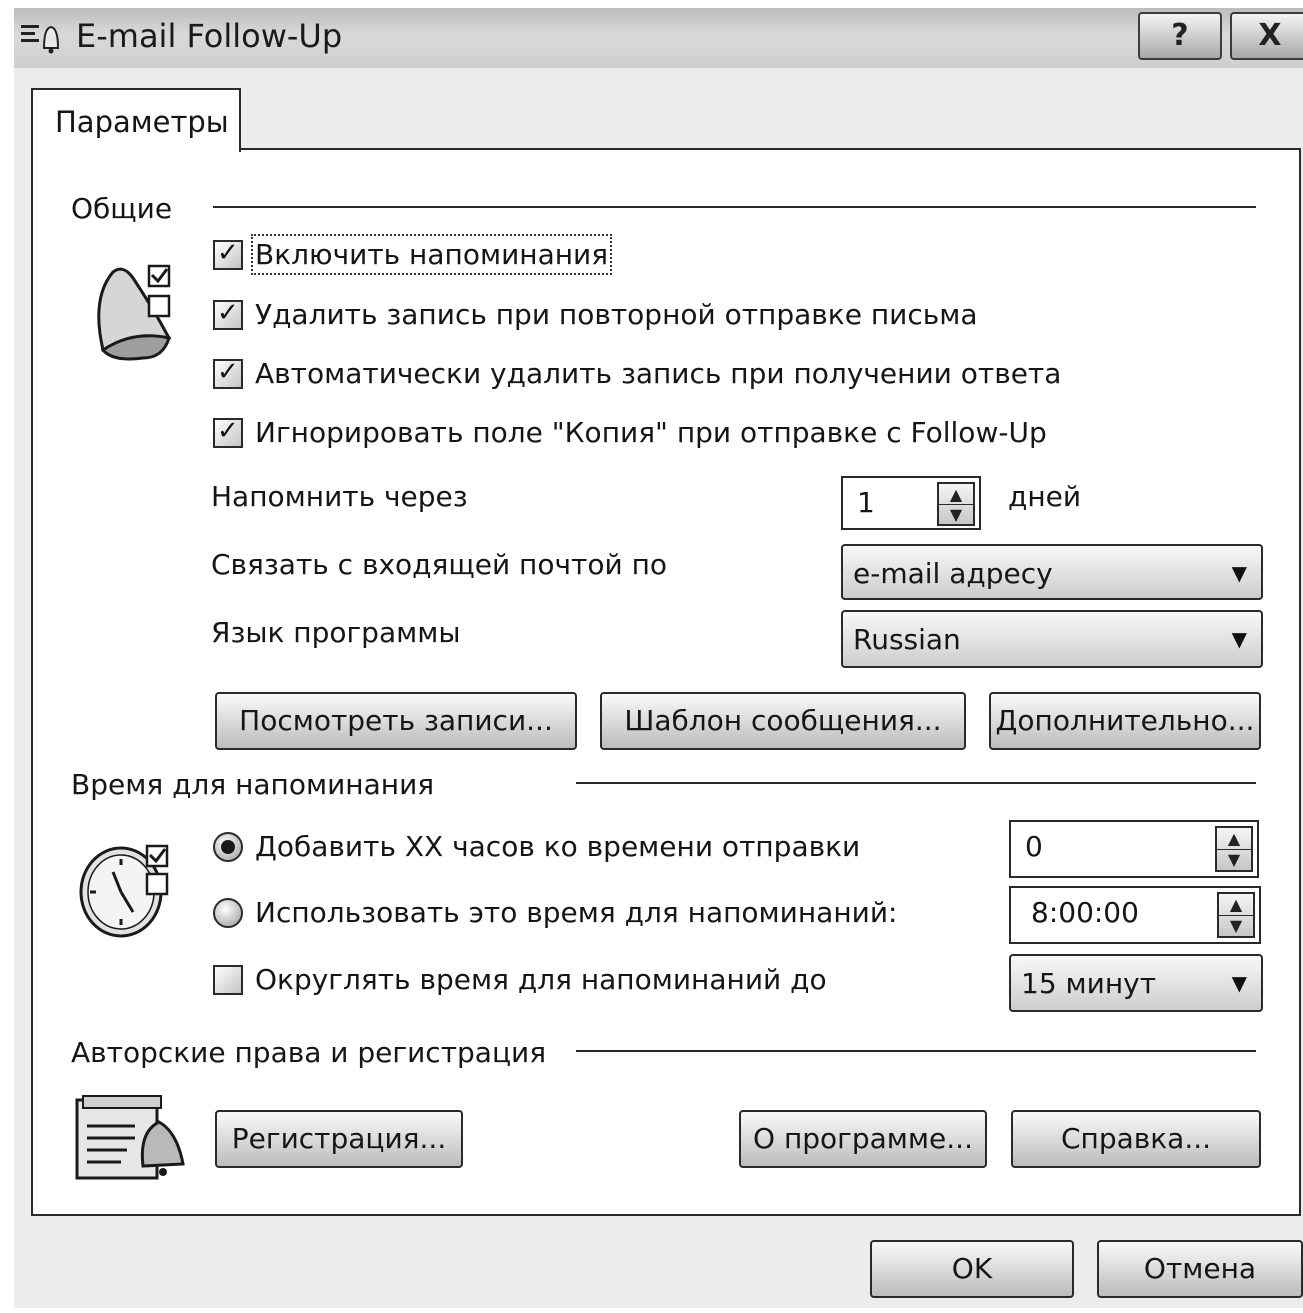 The image size is (1303, 1313). I want to click on section-general-label: Общие, so click(122, 208).